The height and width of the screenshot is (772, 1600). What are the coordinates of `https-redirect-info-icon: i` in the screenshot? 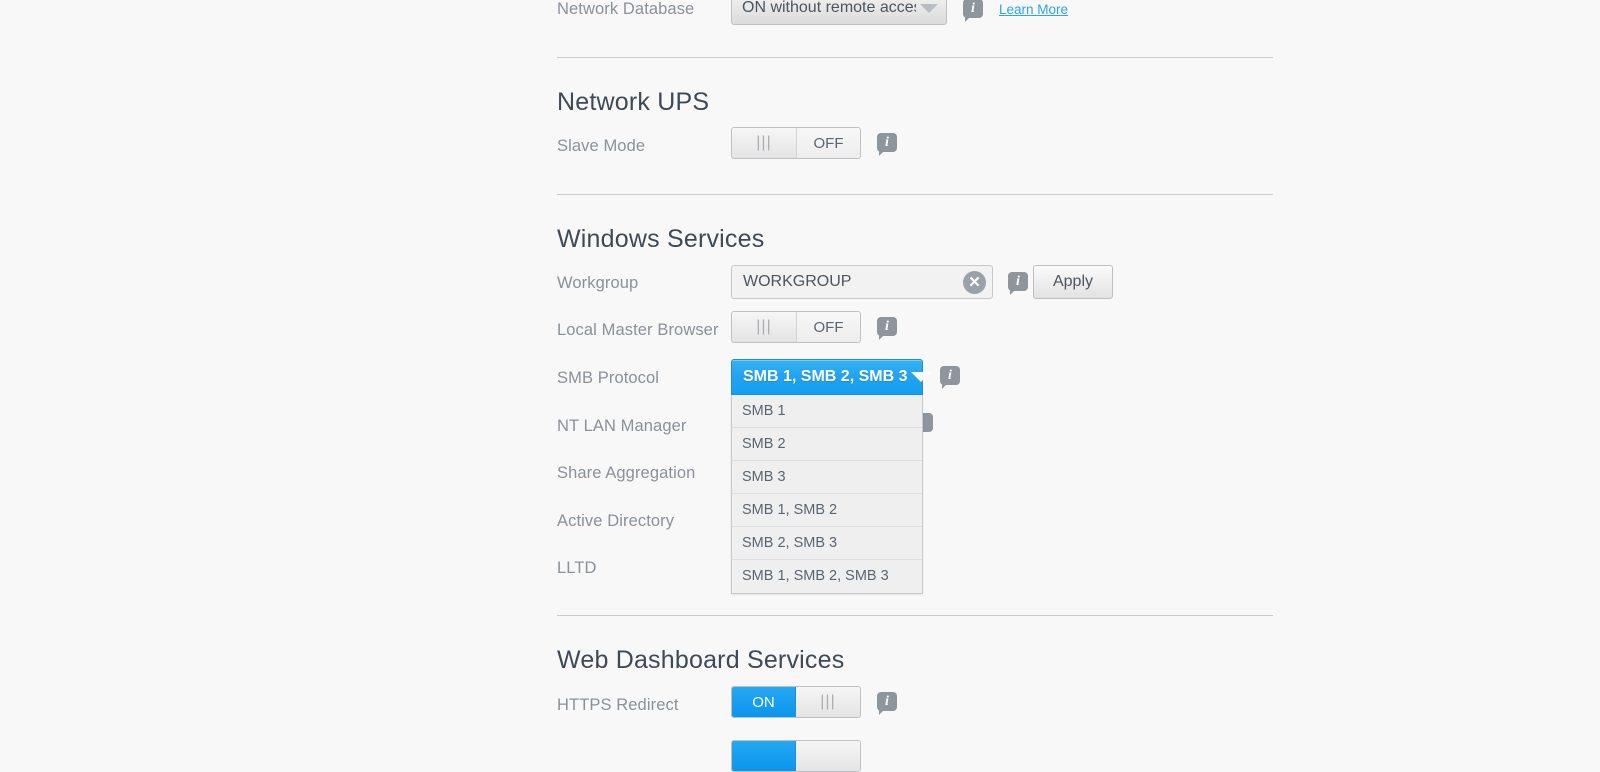 It's located at (887, 703).